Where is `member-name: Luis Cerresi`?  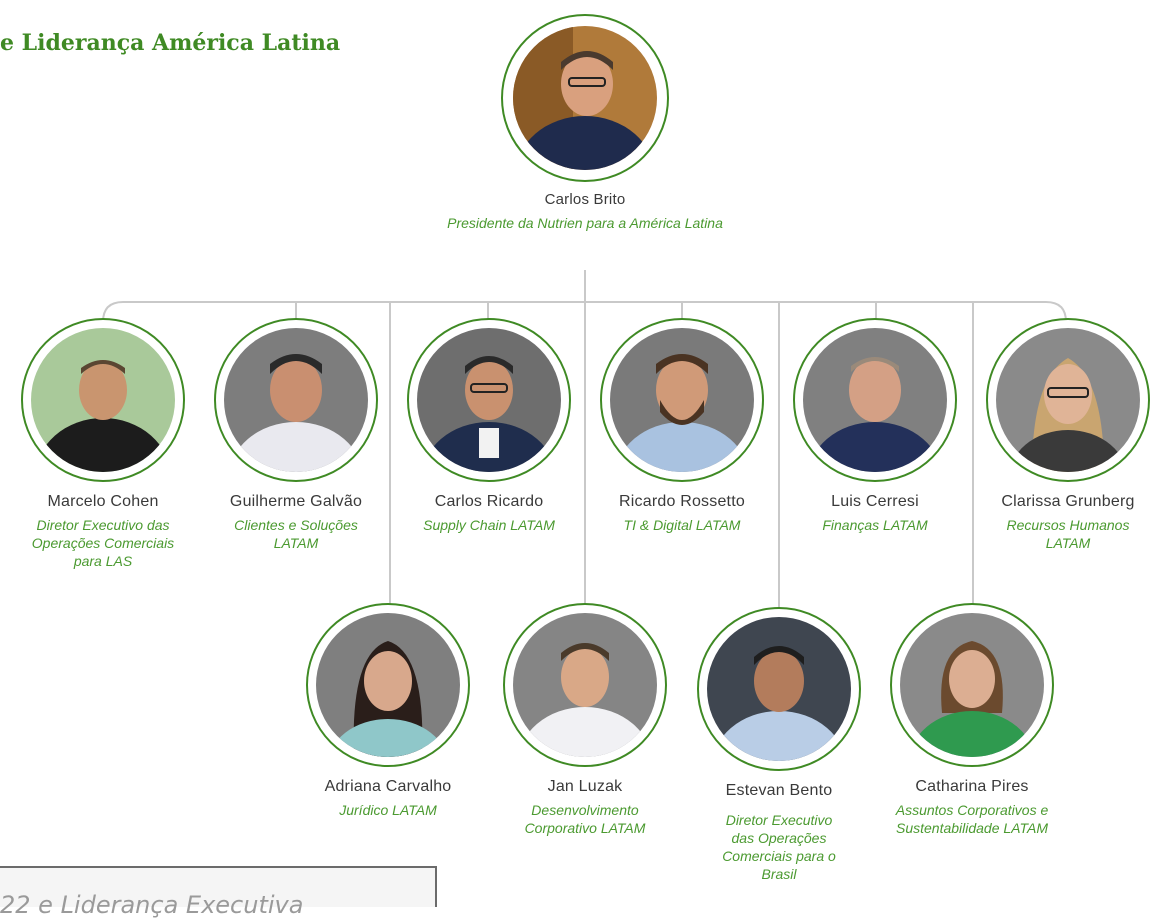 member-name: Luis Cerresi is located at coordinates (875, 501).